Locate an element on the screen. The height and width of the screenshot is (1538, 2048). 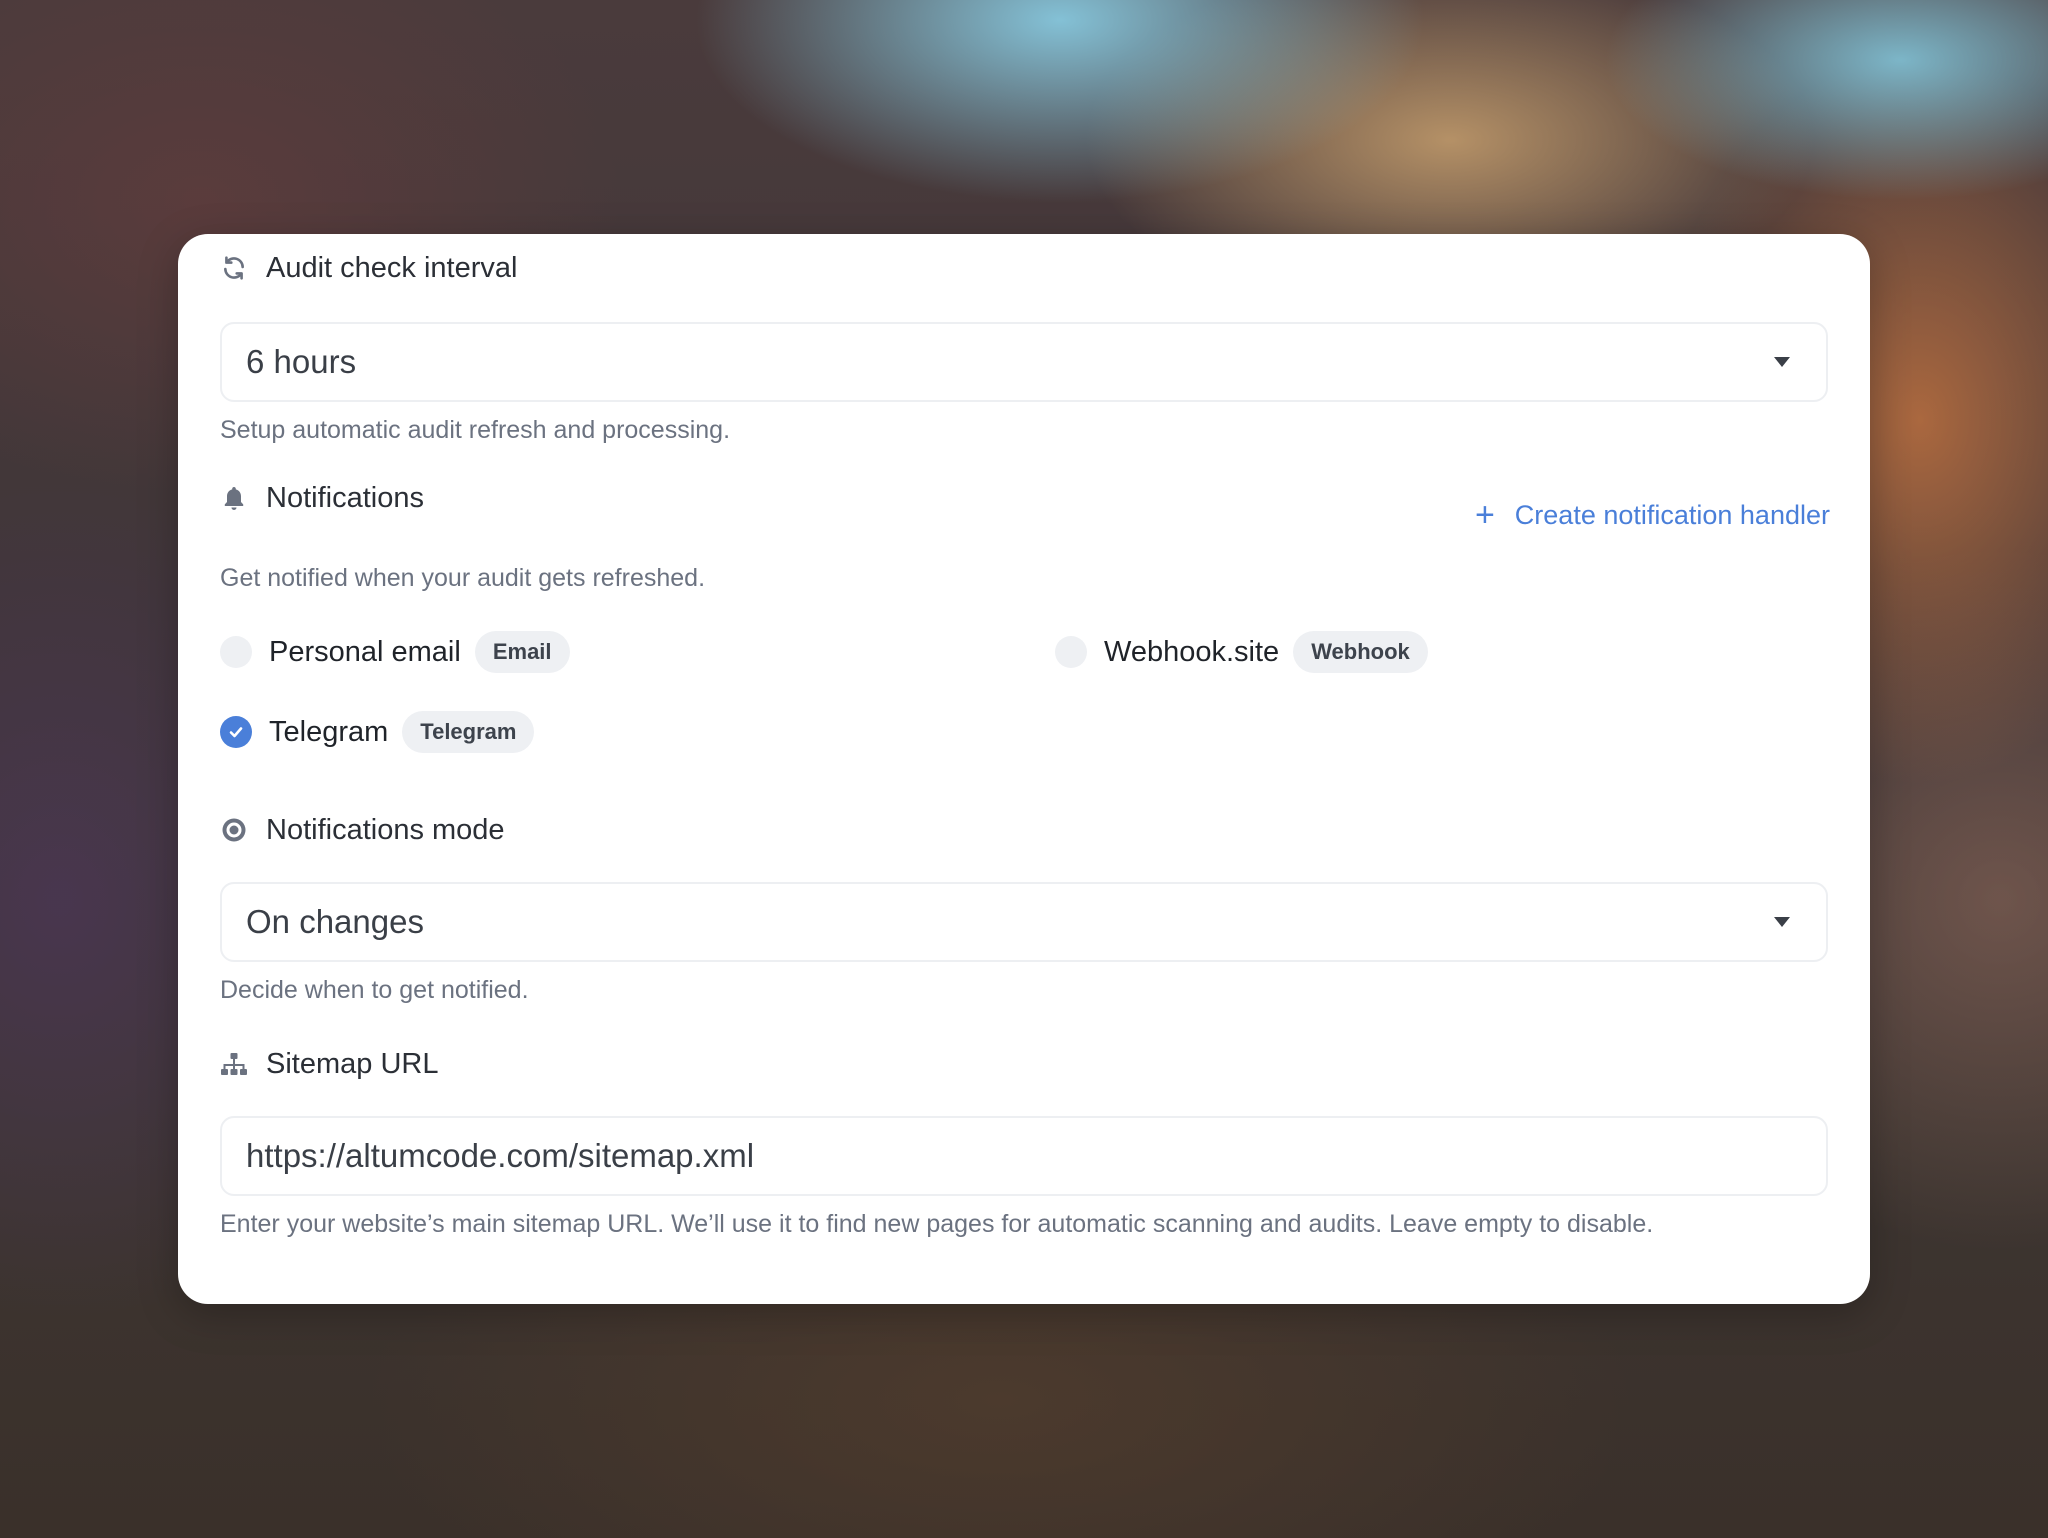
handler-personal-email: Personal email Email is located at coordinates (395, 652).